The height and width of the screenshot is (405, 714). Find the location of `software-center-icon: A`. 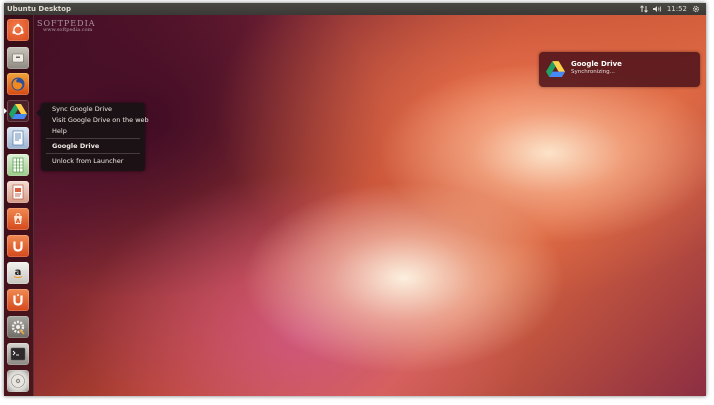

software-center-icon: A is located at coordinates (18, 218).